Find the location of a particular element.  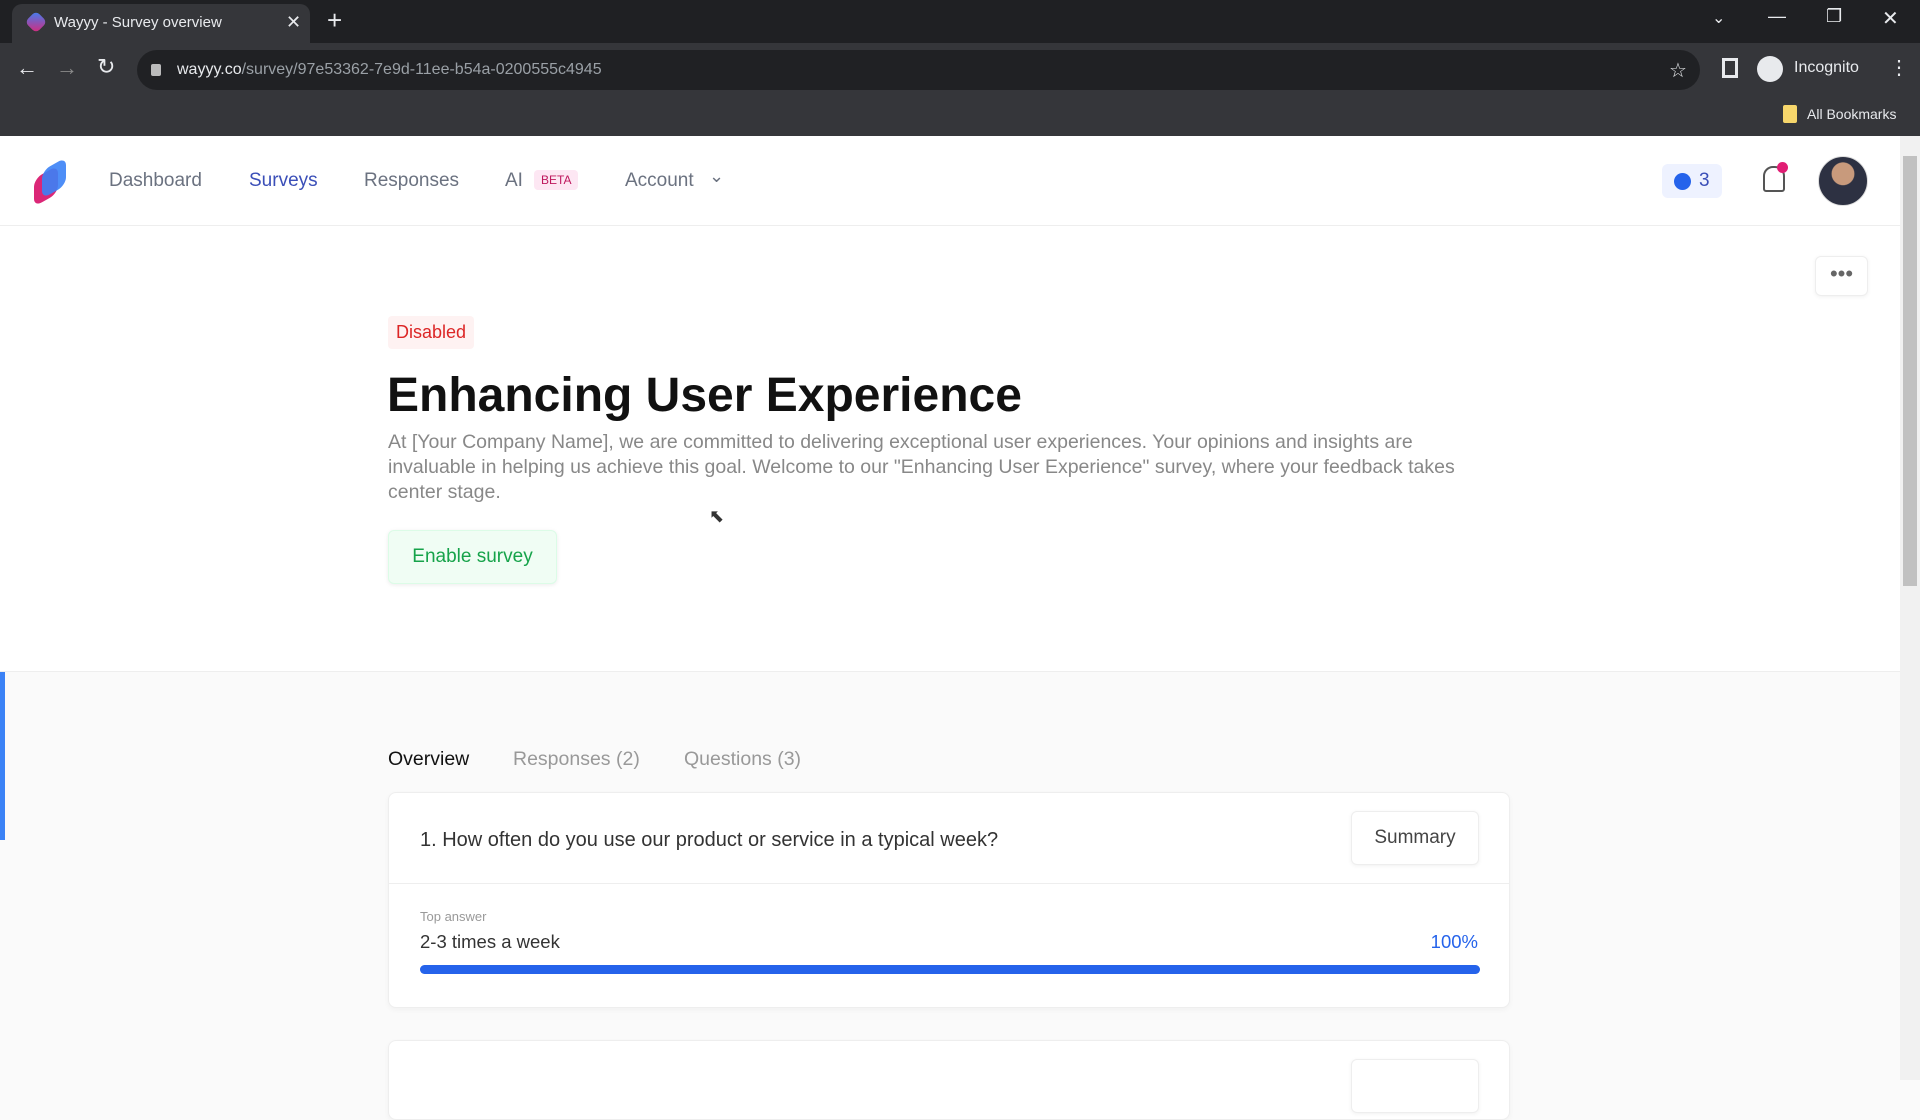

nav-account: Account is located at coordinates (659, 181).